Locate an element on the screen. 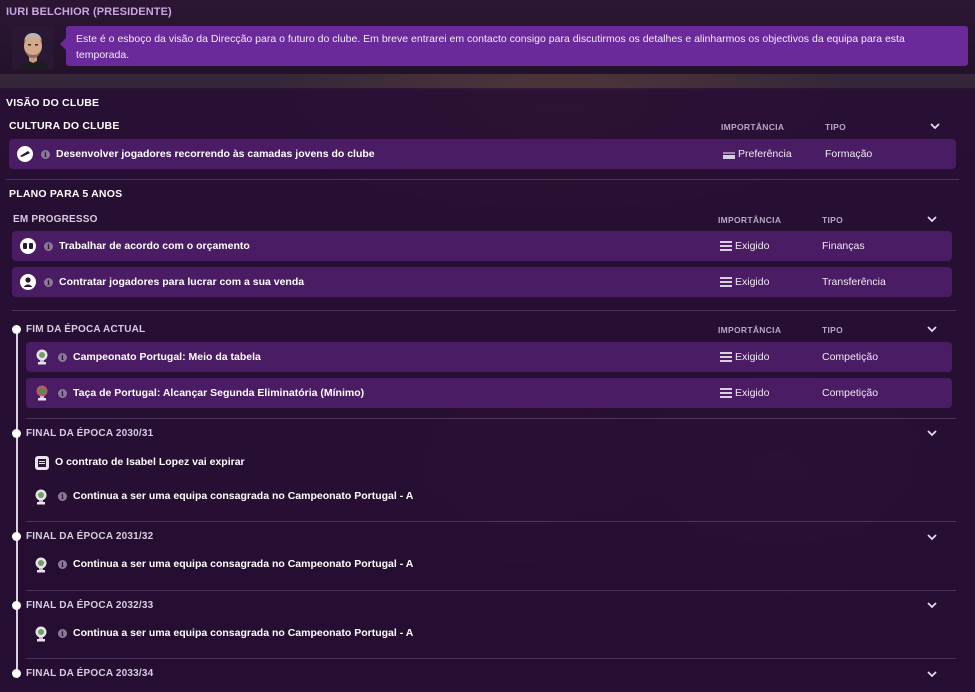  culture-chevron-down-icon is located at coordinates (935, 126).